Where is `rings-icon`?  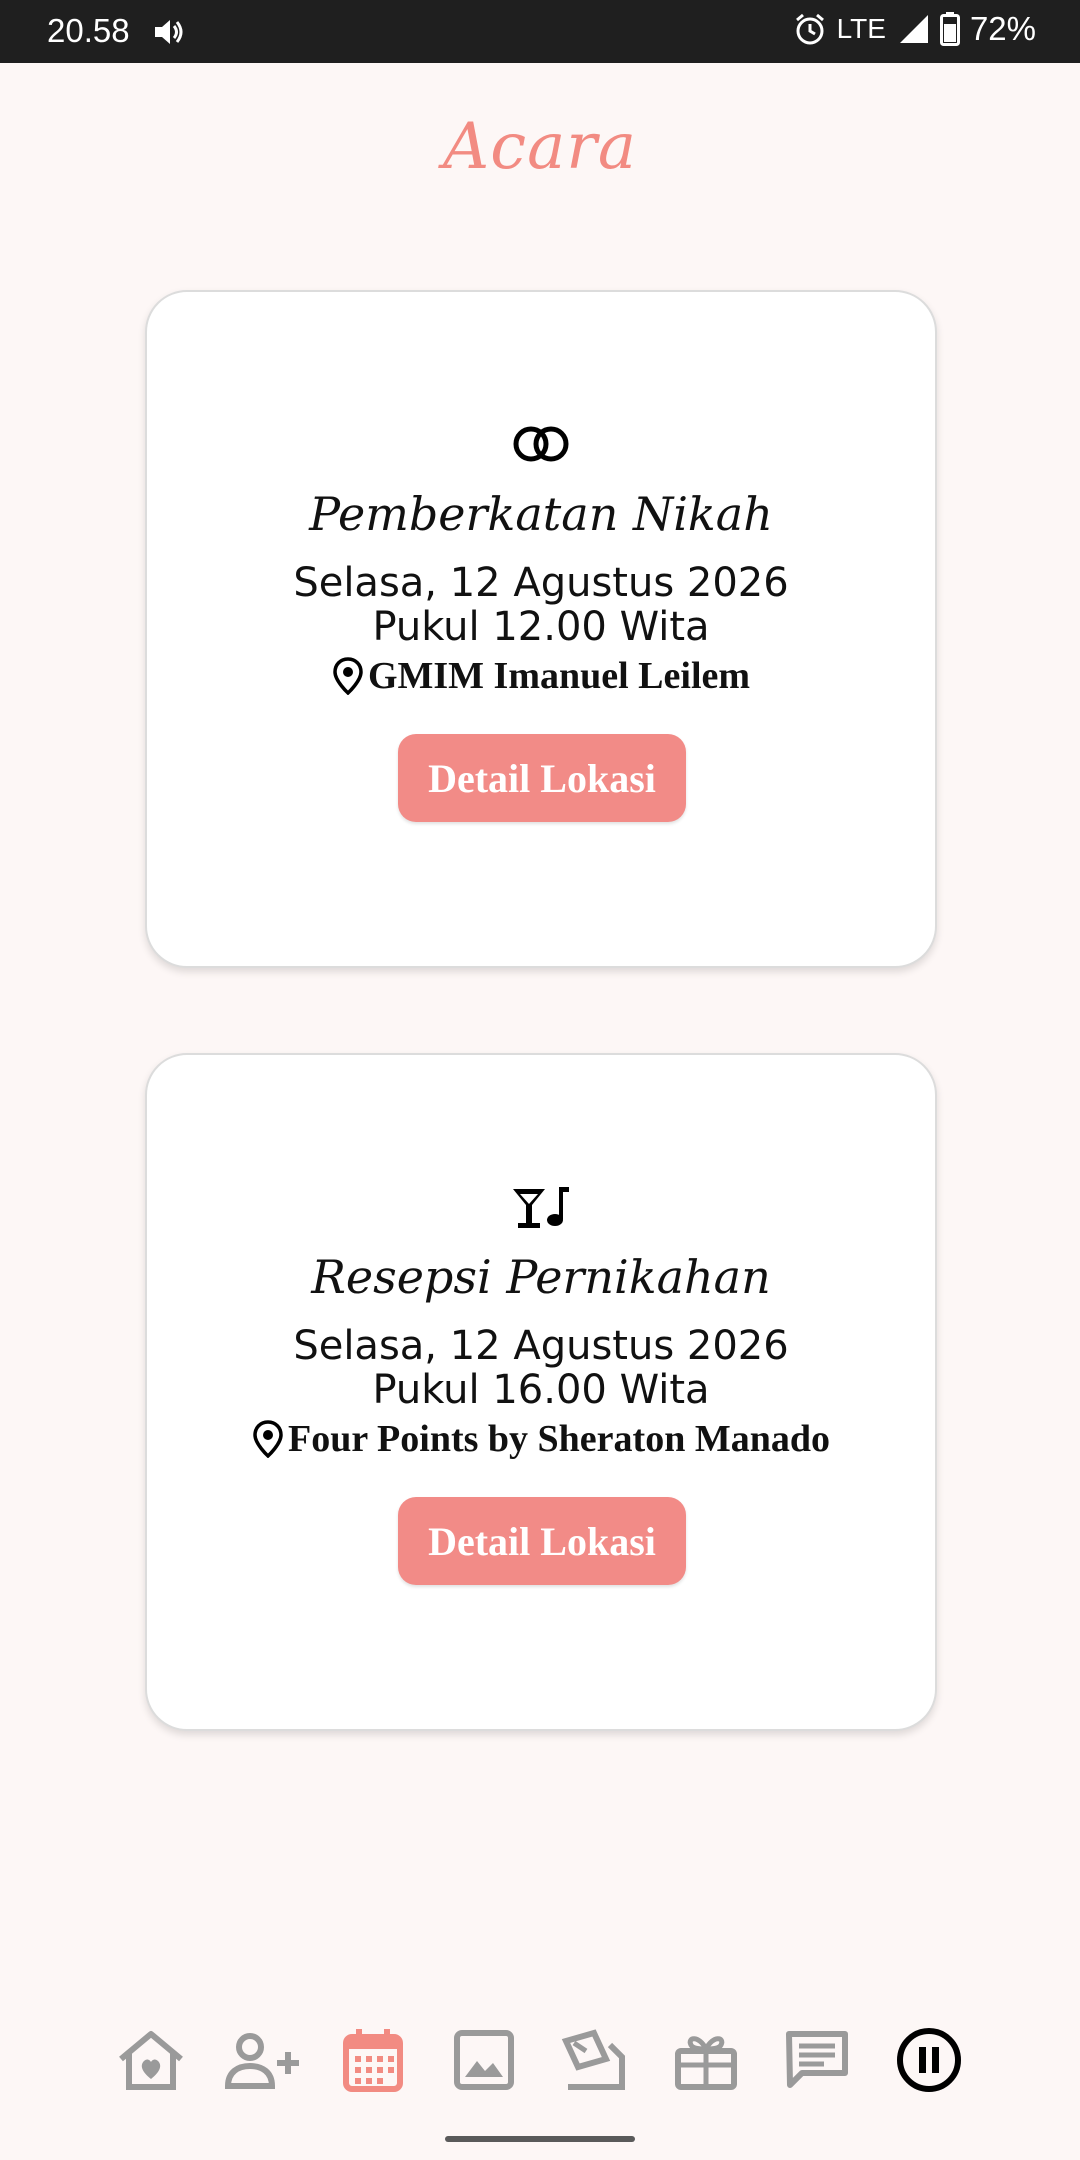 rings-icon is located at coordinates (541, 447).